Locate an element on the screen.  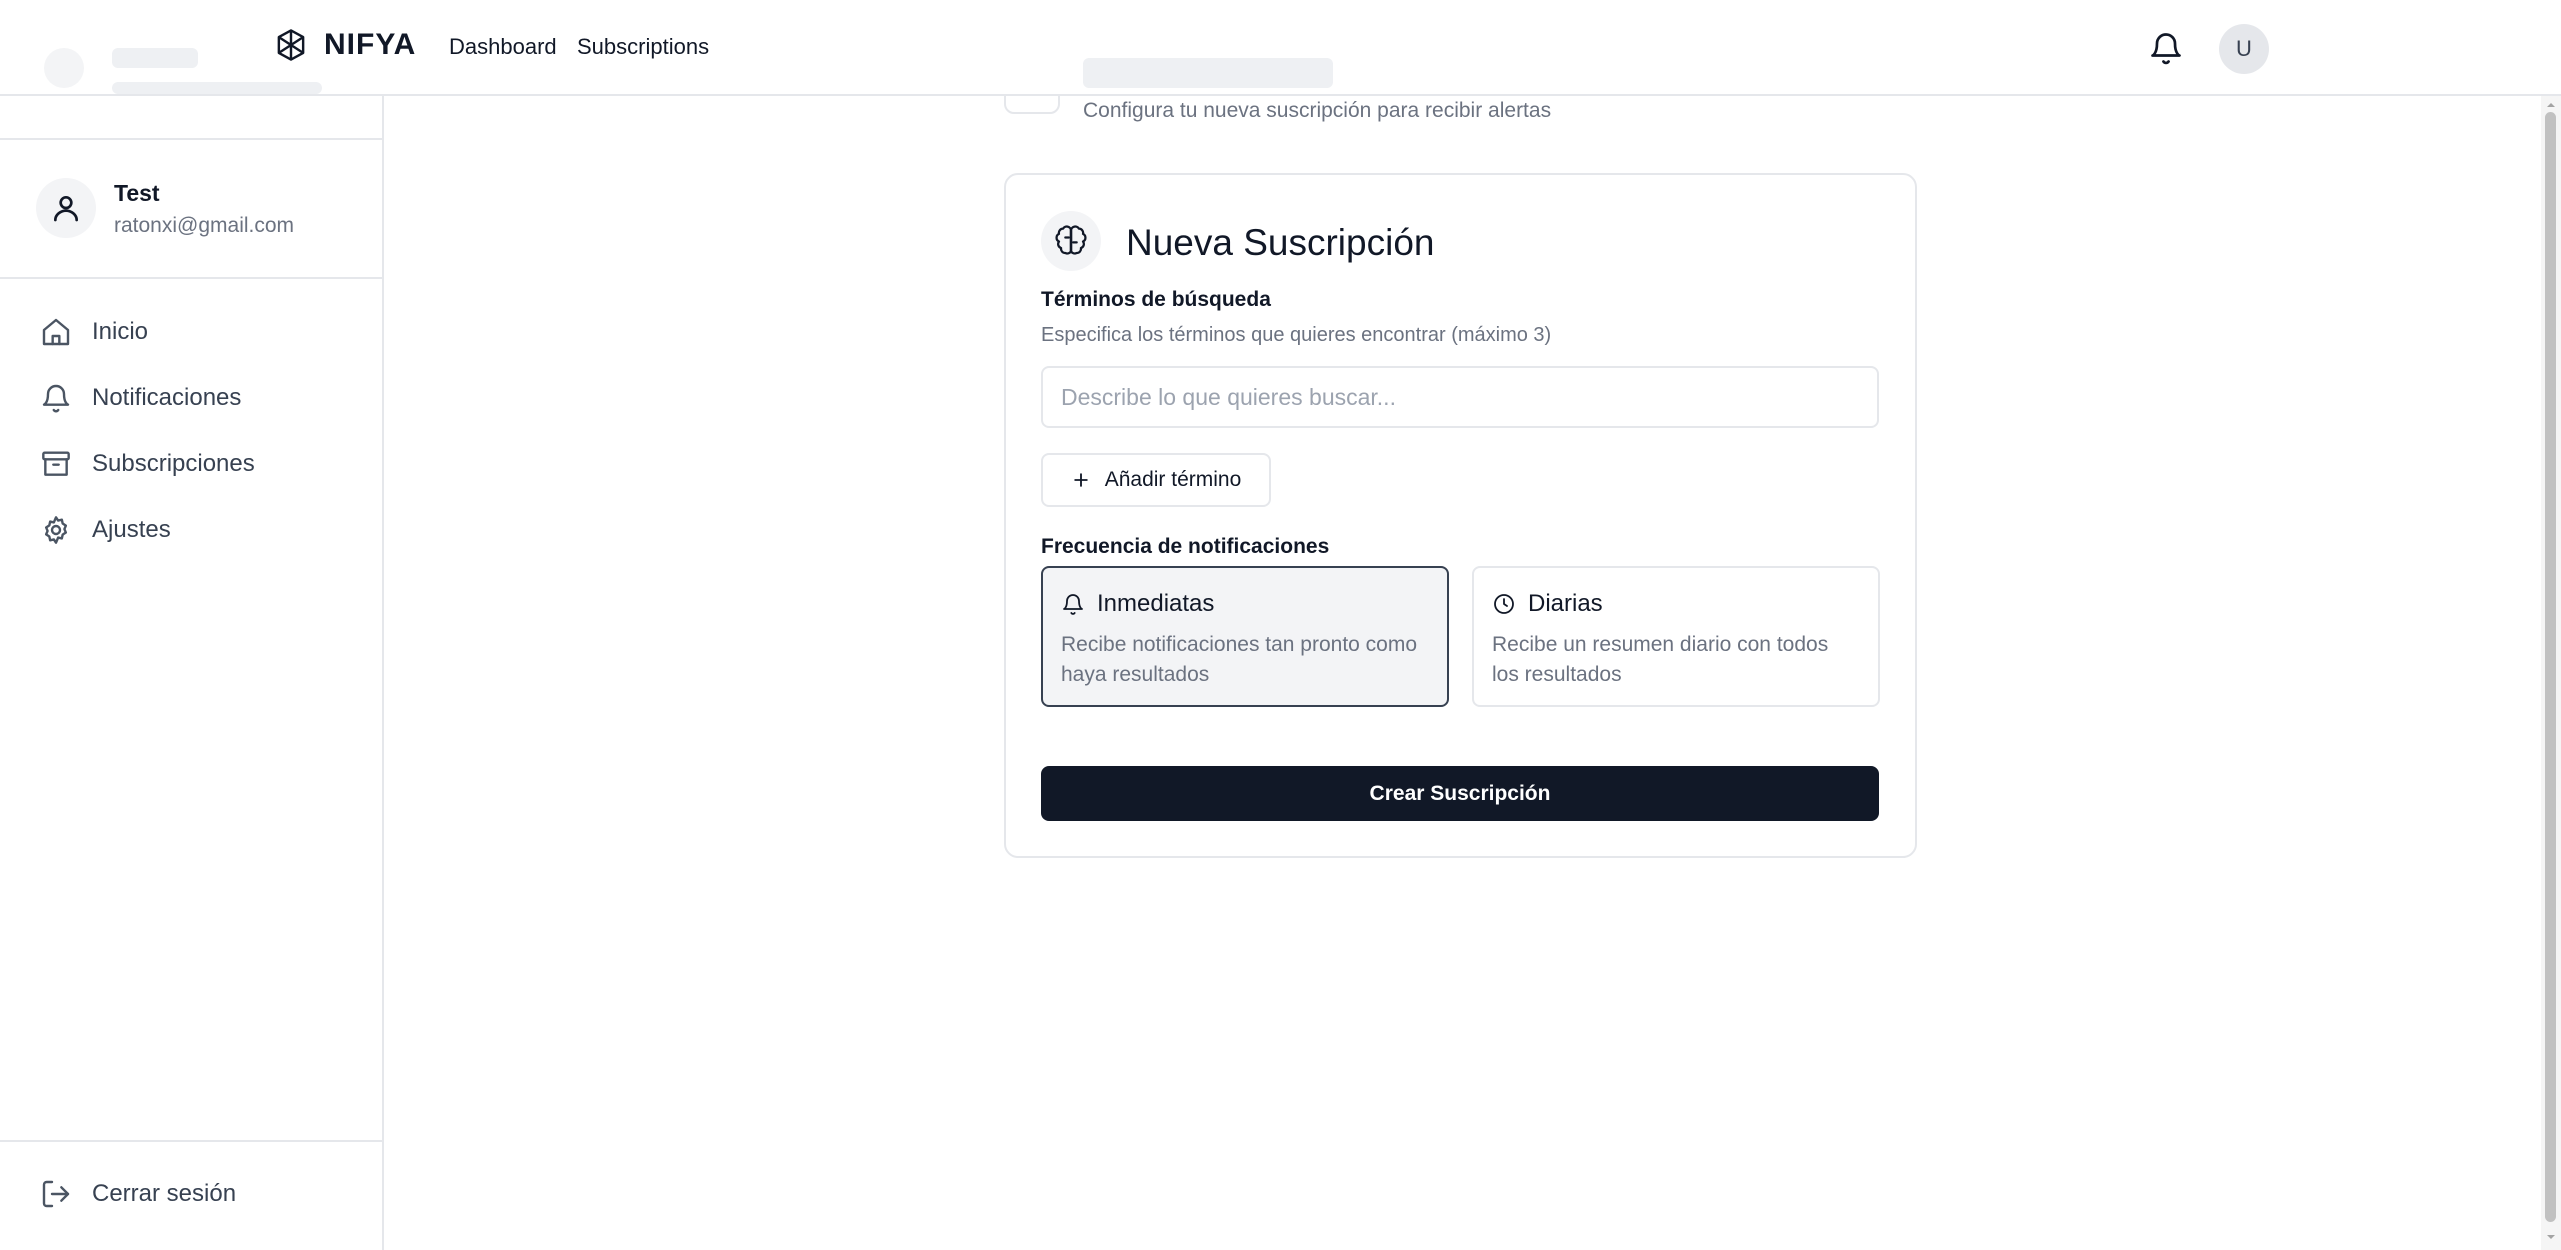
logout-button: Cerrar sesión is located at coordinates (138, 1194).